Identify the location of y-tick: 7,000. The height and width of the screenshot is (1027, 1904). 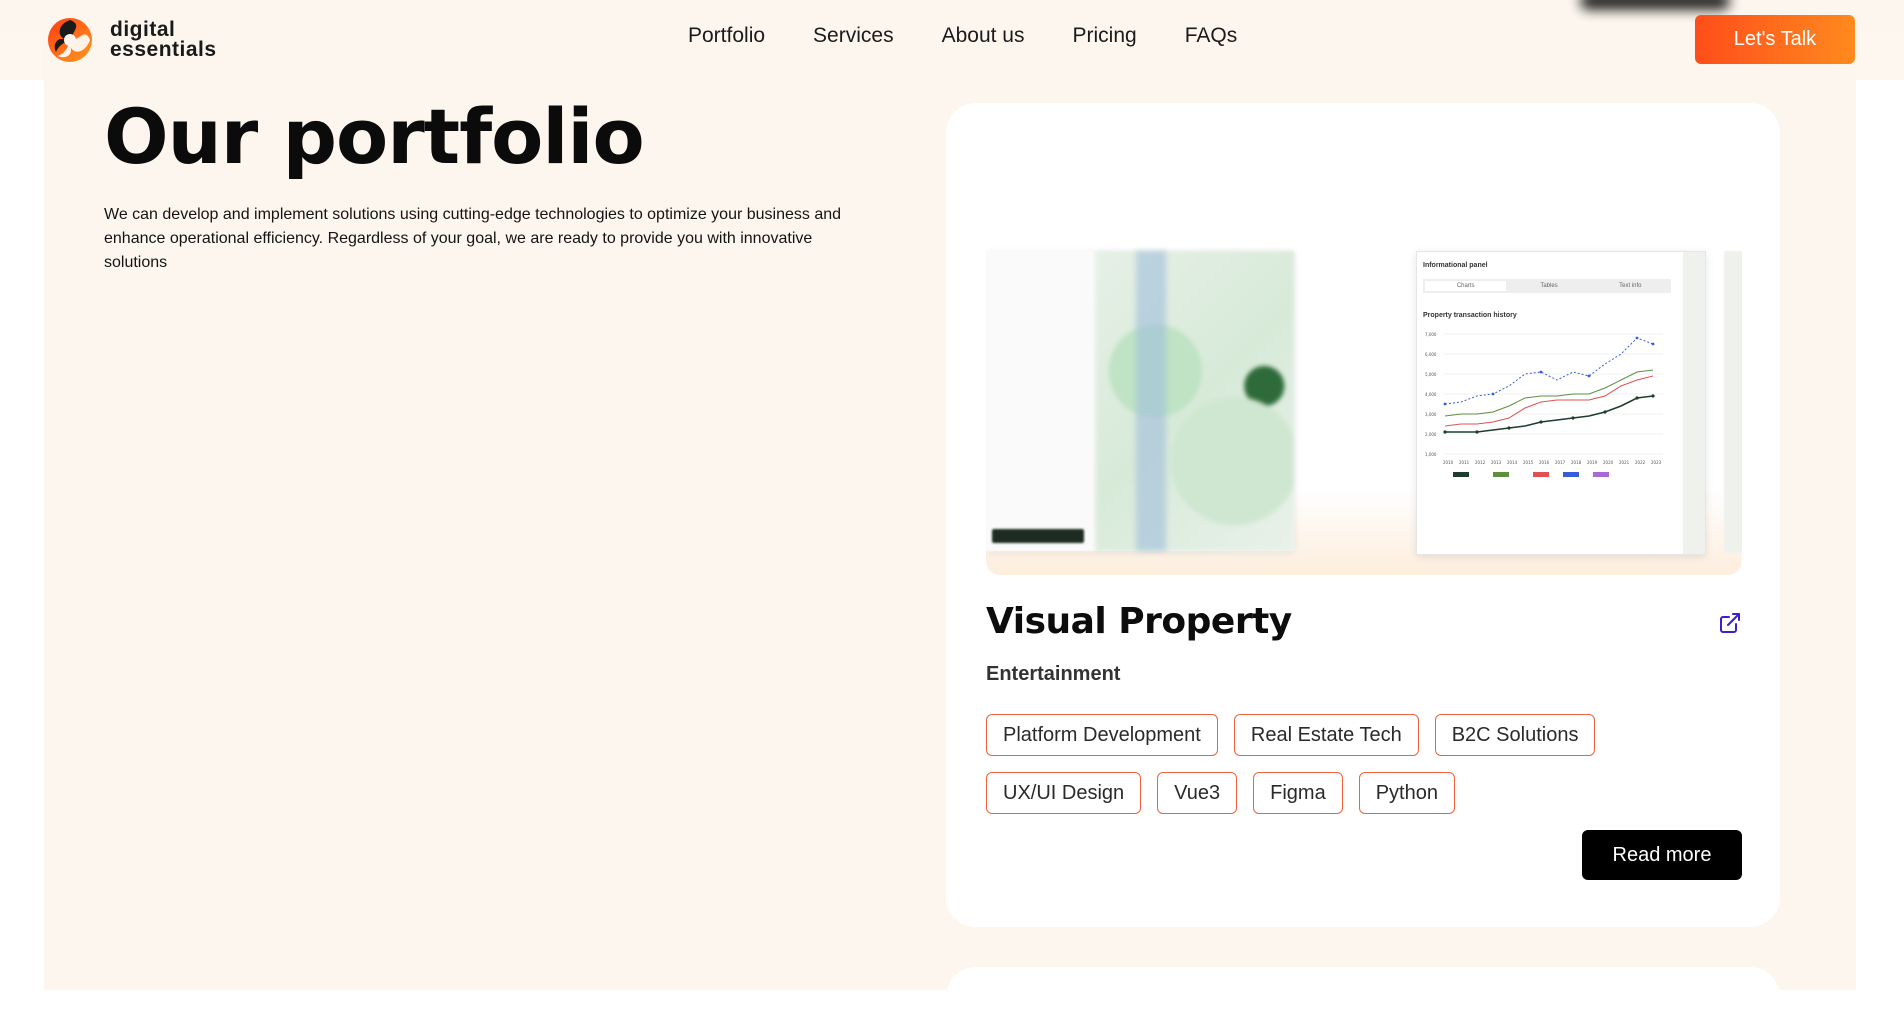
(1431, 334).